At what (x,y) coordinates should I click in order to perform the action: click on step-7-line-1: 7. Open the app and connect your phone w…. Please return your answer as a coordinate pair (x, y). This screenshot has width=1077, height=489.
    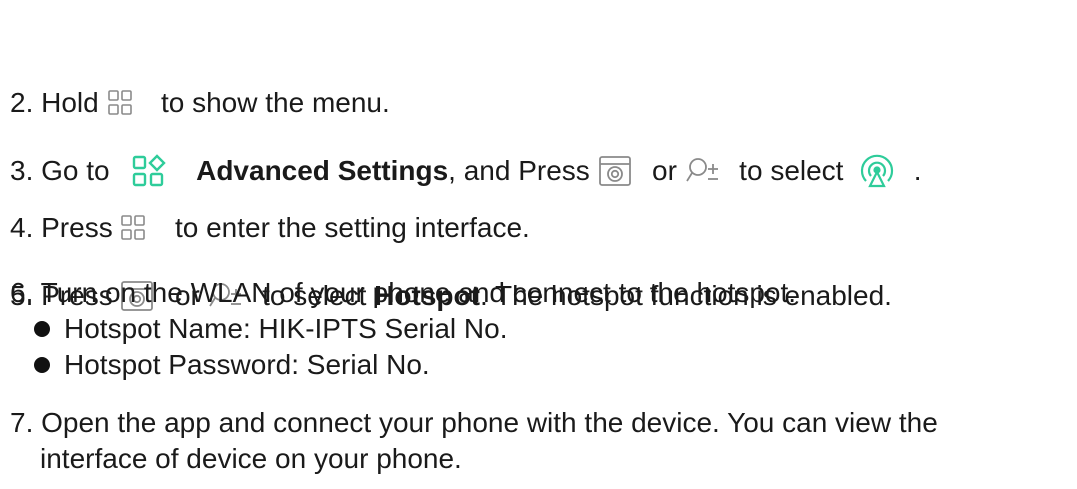
    Looking at the image, I should click on (474, 423).